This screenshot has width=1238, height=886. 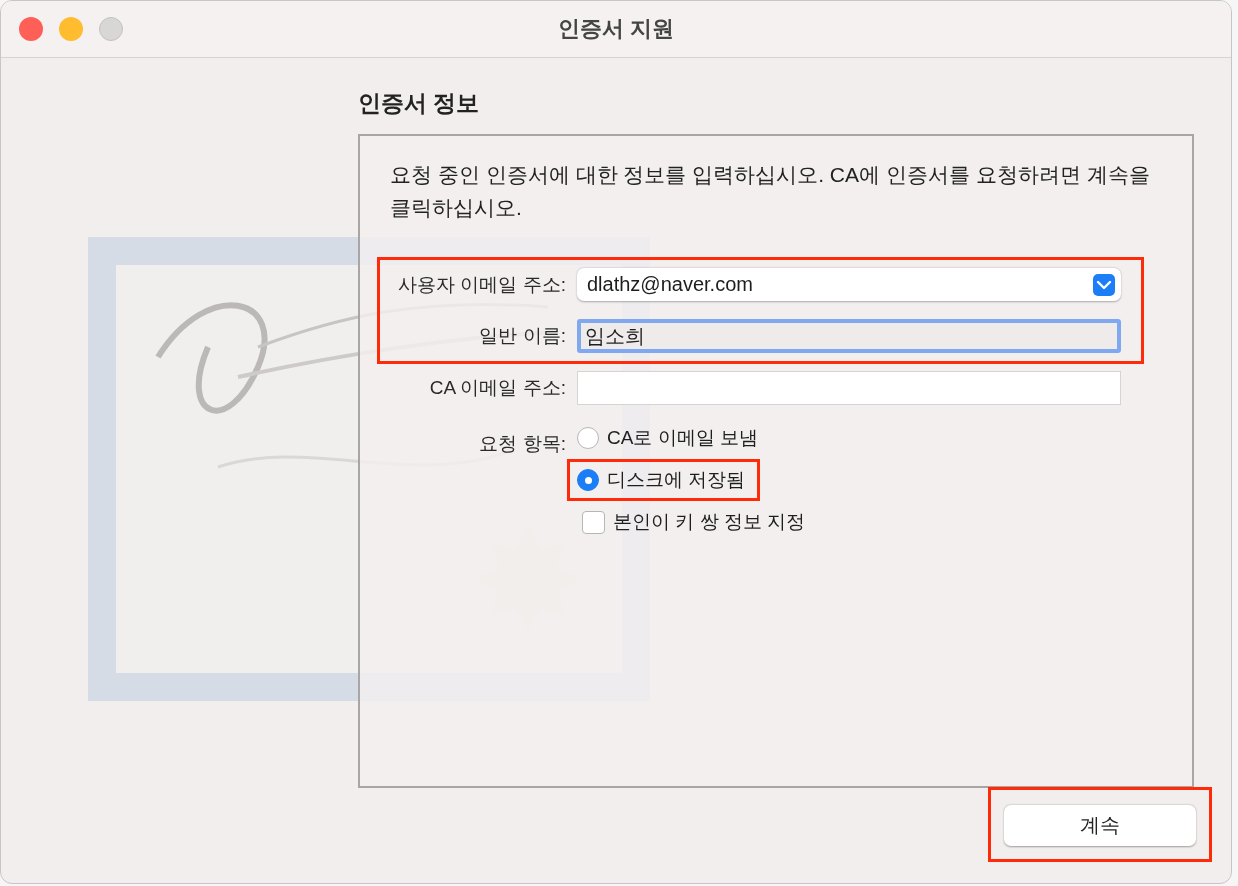 What do you see at coordinates (593, 522) in the screenshot?
I see `checkbox` at bounding box center [593, 522].